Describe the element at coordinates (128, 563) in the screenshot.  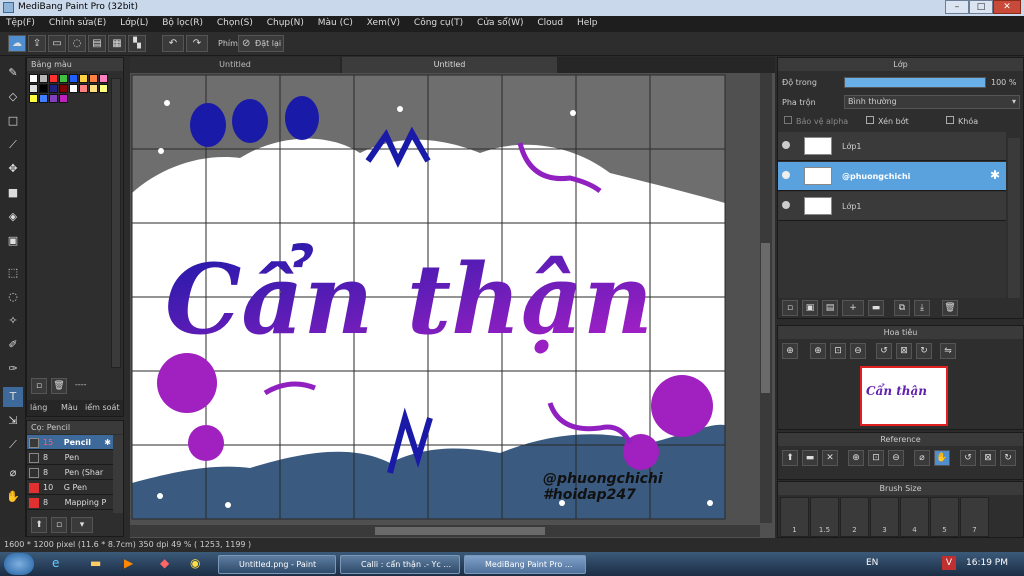
I see `media-icon: ▶` at that location.